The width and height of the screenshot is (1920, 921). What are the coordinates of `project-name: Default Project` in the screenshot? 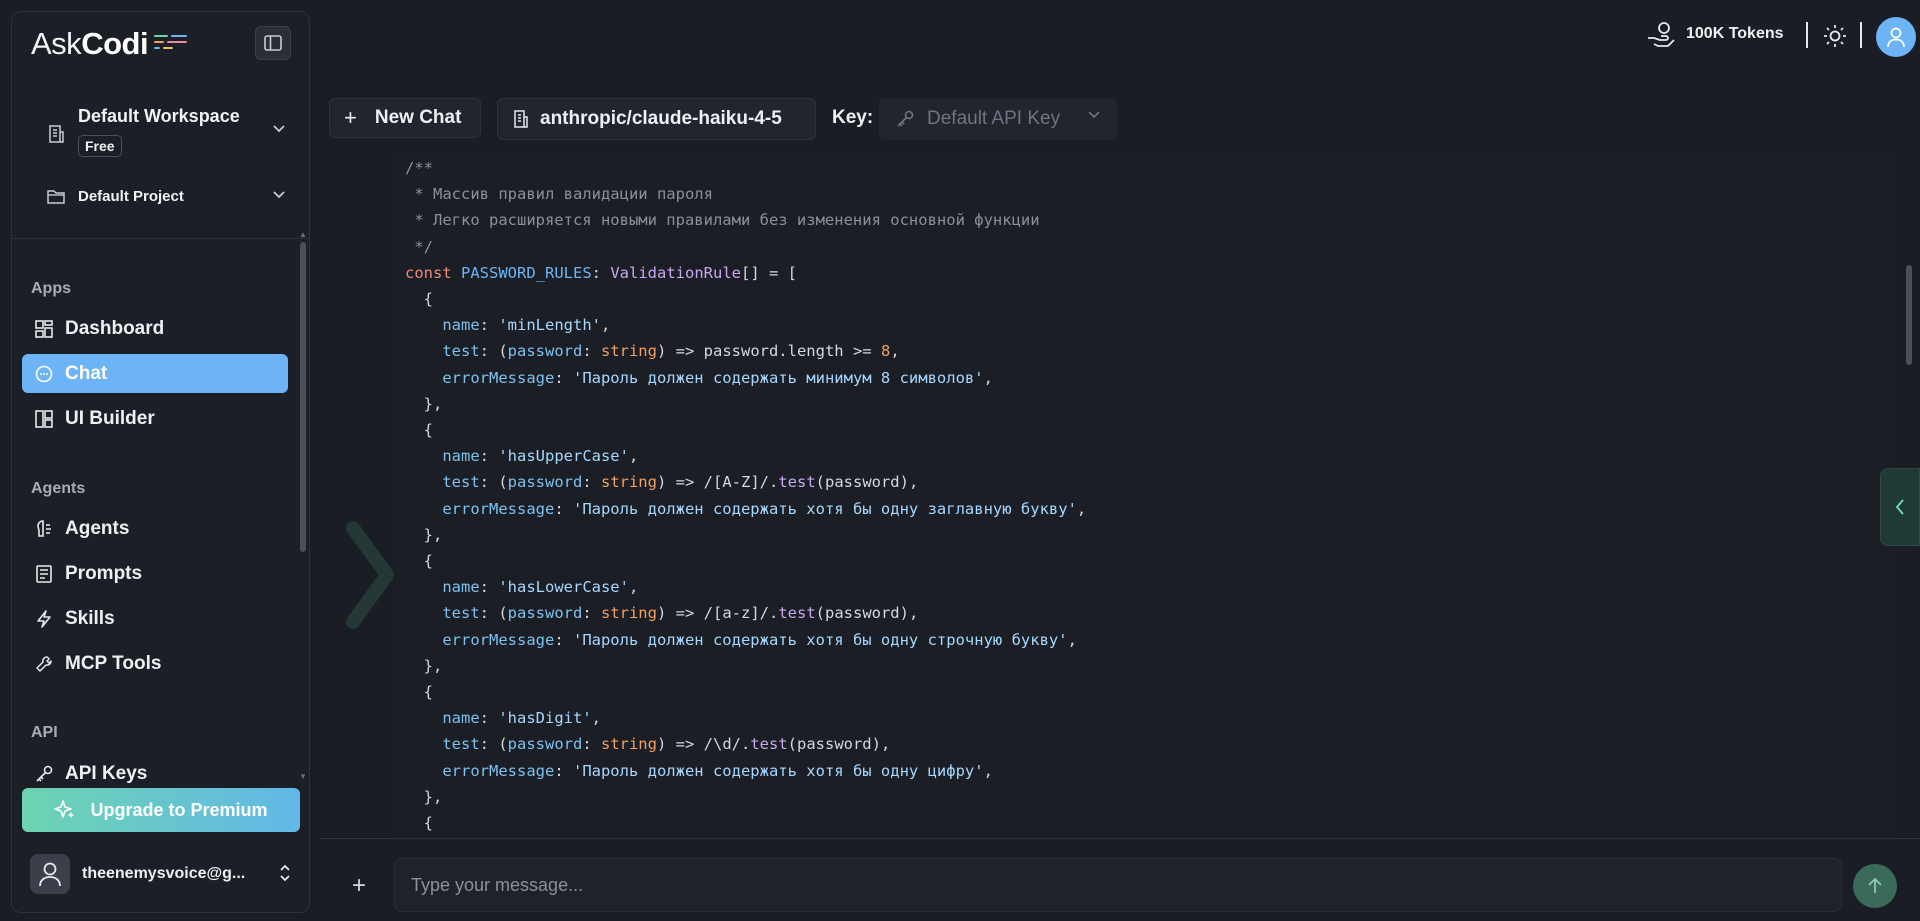 It's located at (131, 196).